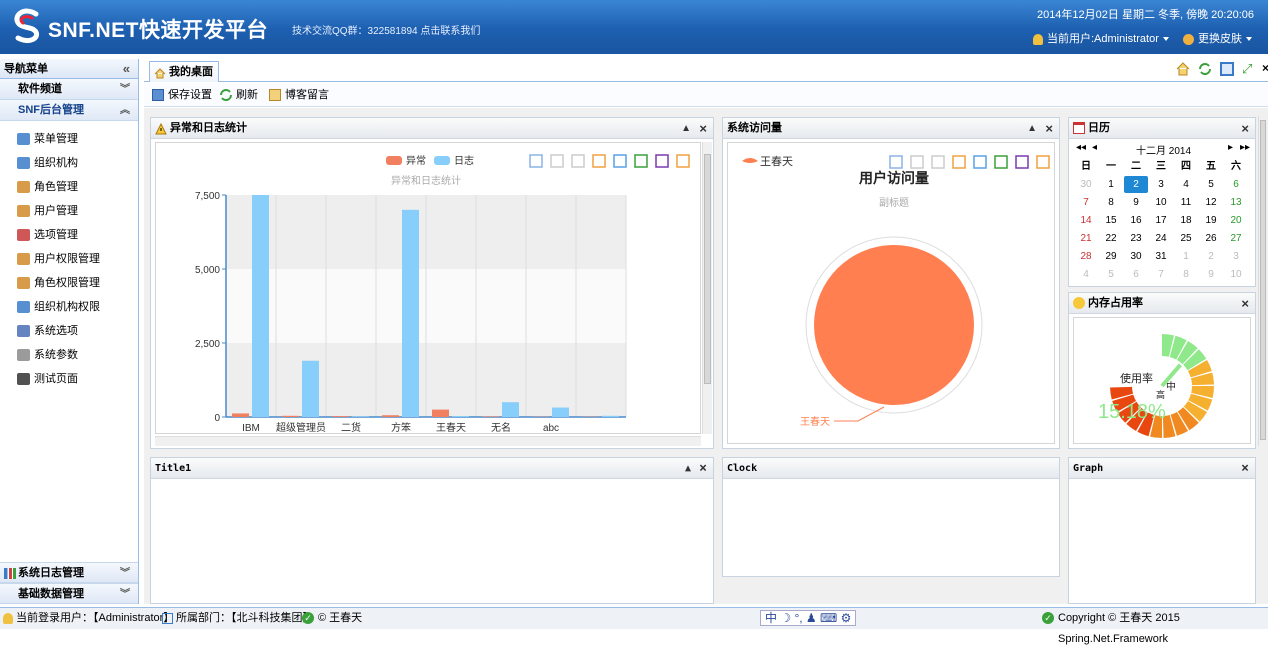 This screenshot has height=650, width=1268. What do you see at coordinates (1183, 69) in the screenshot?
I see `home-icon` at bounding box center [1183, 69].